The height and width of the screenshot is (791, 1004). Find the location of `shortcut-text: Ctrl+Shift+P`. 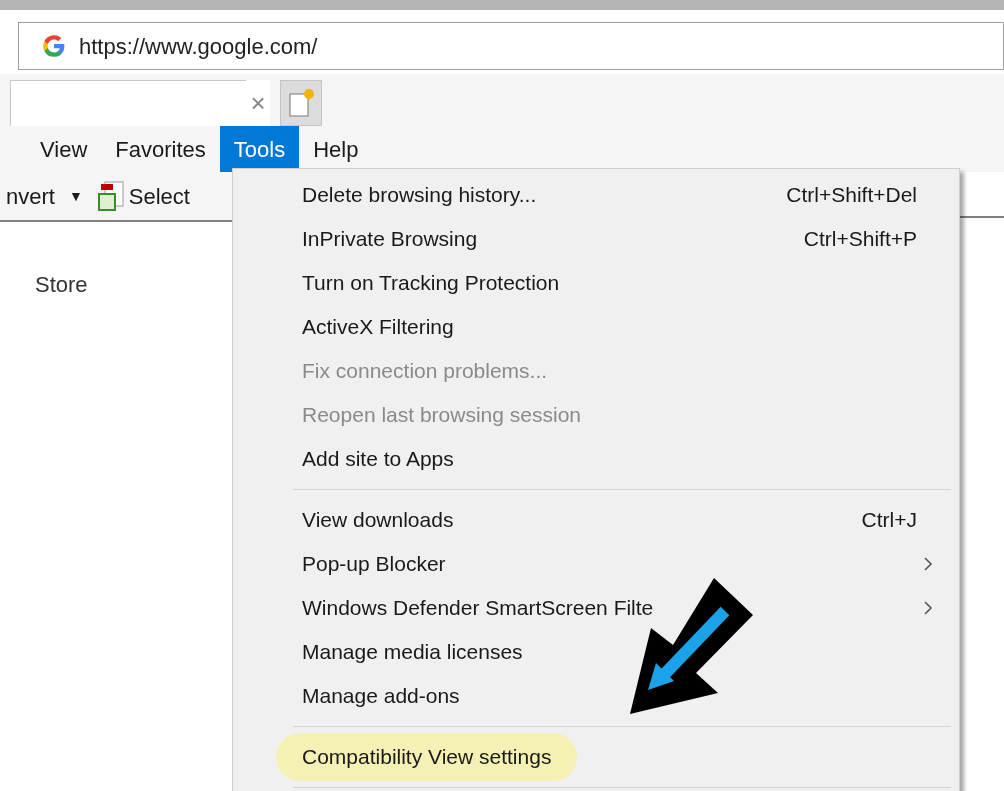

shortcut-text: Ctrl+Shift+P is located at coordinates (860, 239).